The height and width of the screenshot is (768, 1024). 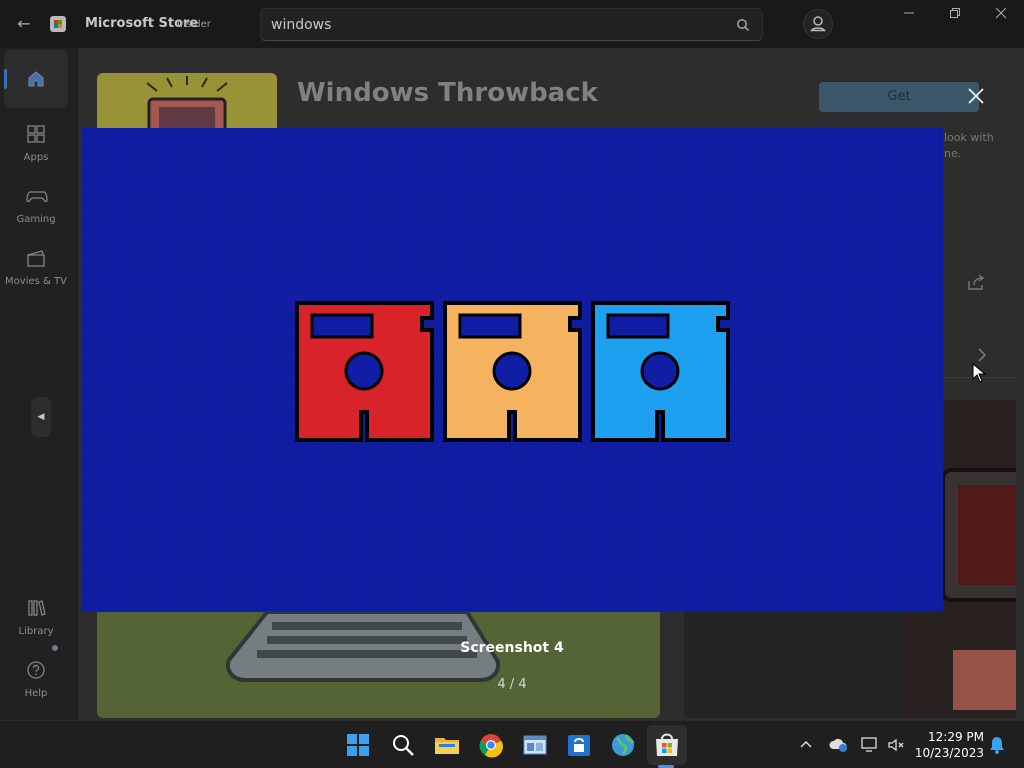 I want to click on clock: 12:29 PM 10/23/2023, so click(x=948, y=745).